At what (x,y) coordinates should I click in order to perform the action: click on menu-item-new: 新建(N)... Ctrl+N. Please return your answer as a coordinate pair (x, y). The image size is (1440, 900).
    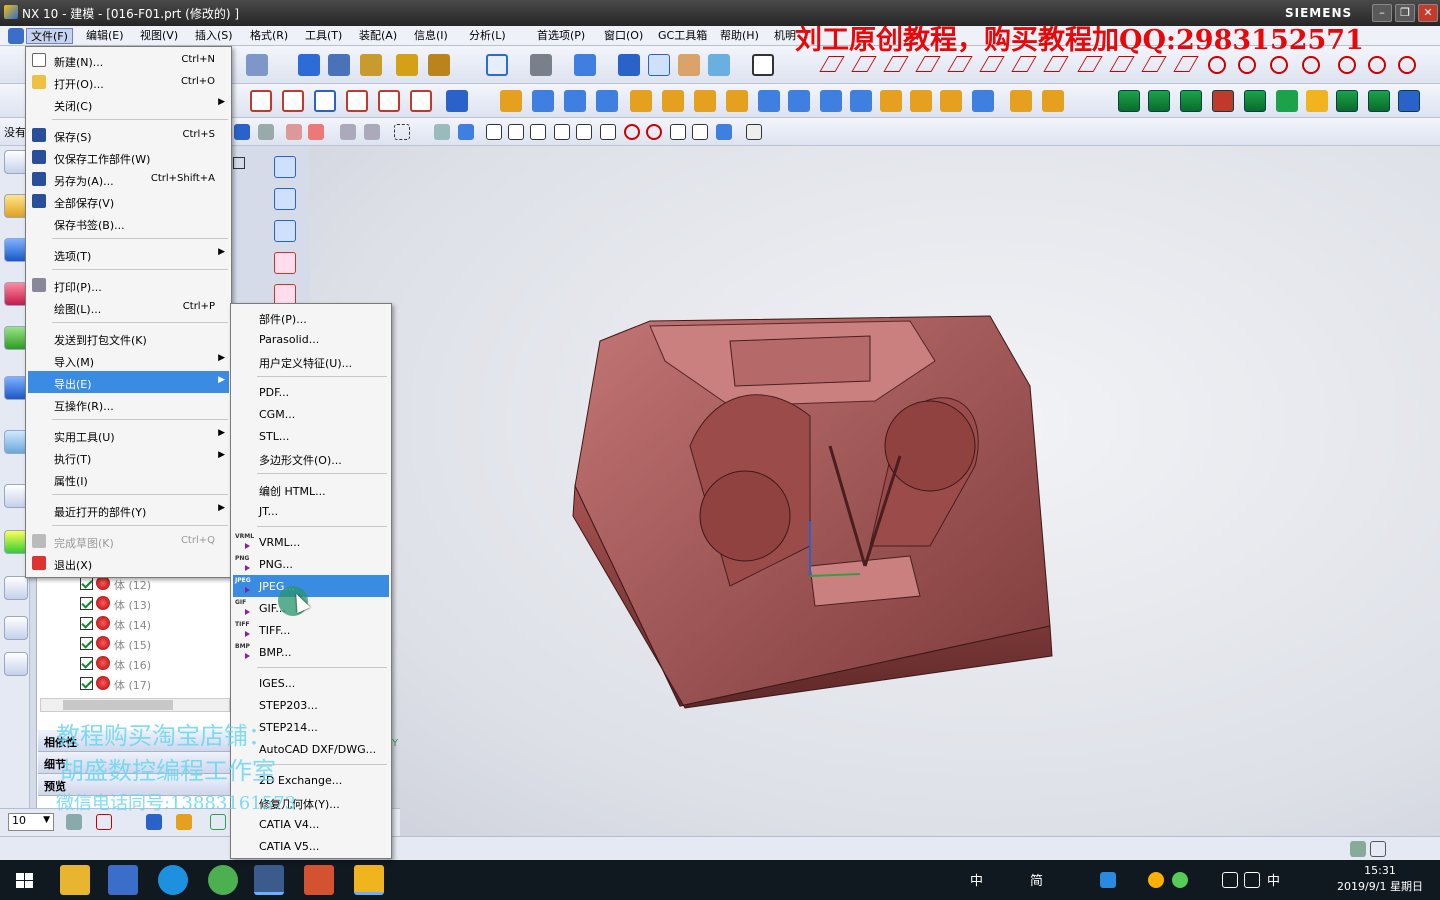
    Looking at the image, I should click on (128, 60).